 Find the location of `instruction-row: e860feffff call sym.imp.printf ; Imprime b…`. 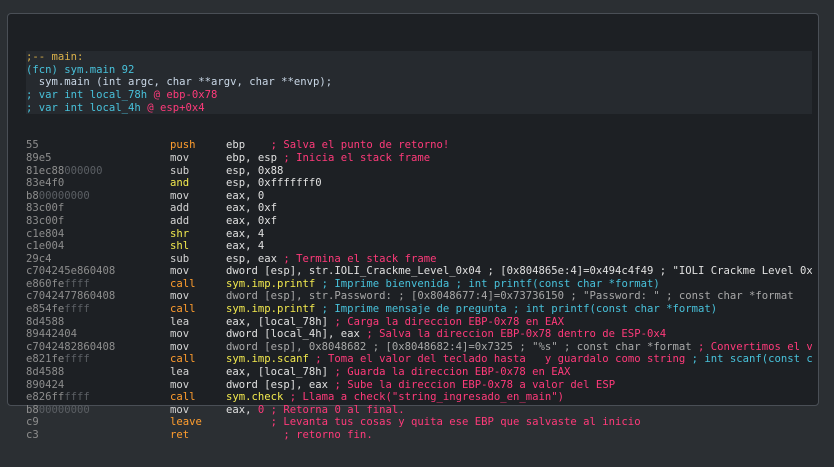

instruction-row: e860feffff call sym.imp.printf ; Imprime b… is located at coordinates (419, 284).